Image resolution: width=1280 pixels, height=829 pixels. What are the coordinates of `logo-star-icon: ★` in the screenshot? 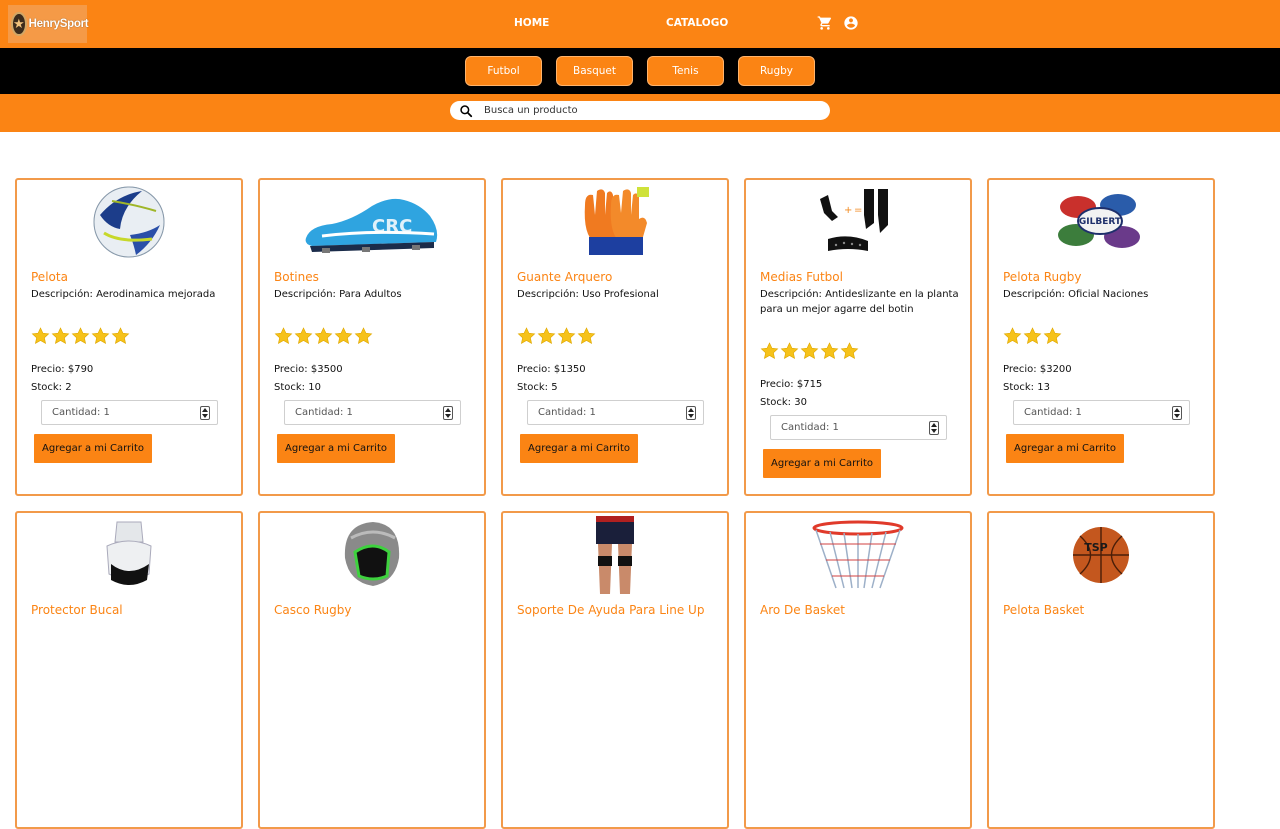 It's located at (19, 24).